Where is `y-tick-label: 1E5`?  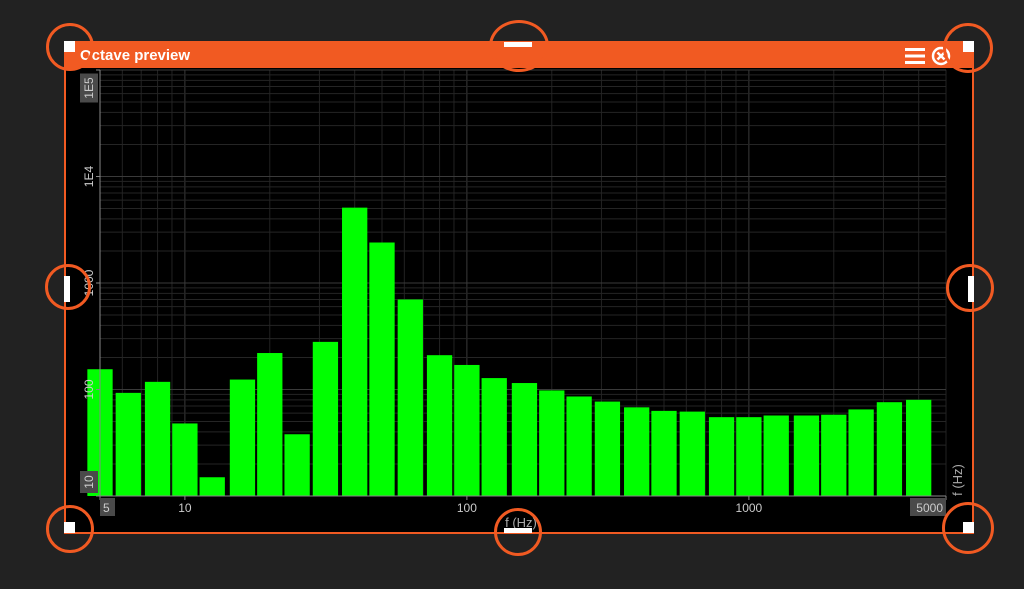
y-tick-label: 1E5 is located at coordinates (89, 88).